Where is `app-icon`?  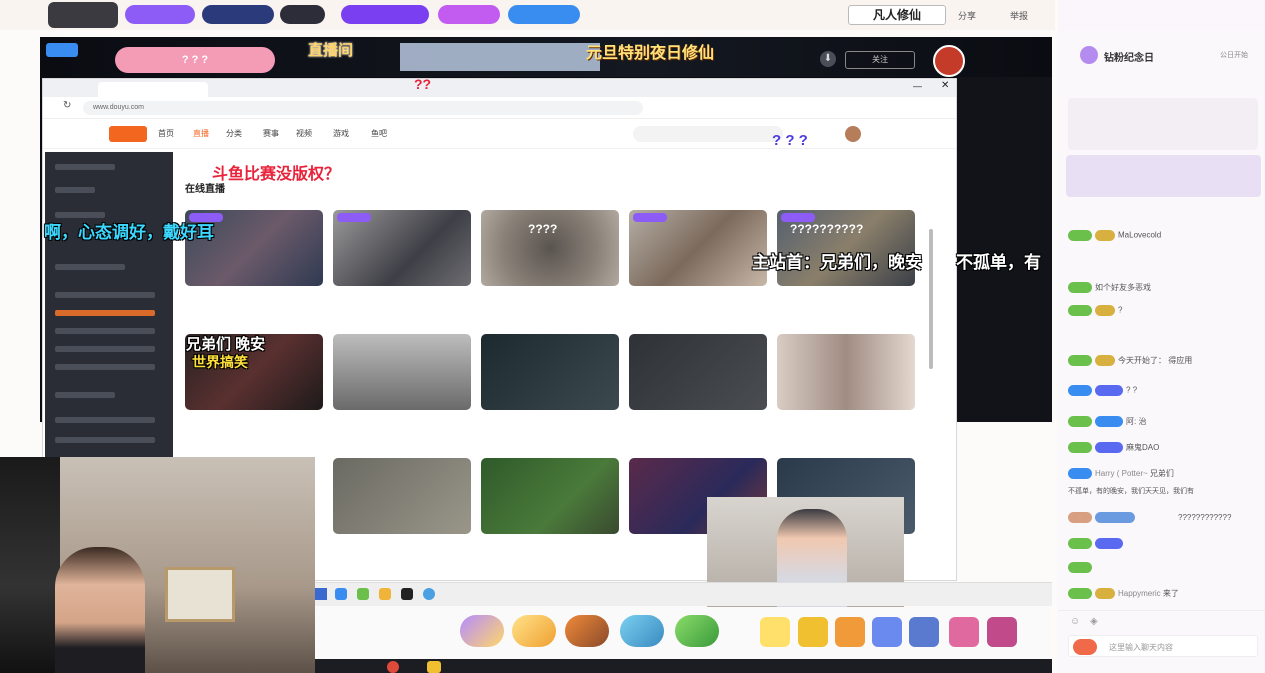 app-icon is located at coordinates (434, 667).